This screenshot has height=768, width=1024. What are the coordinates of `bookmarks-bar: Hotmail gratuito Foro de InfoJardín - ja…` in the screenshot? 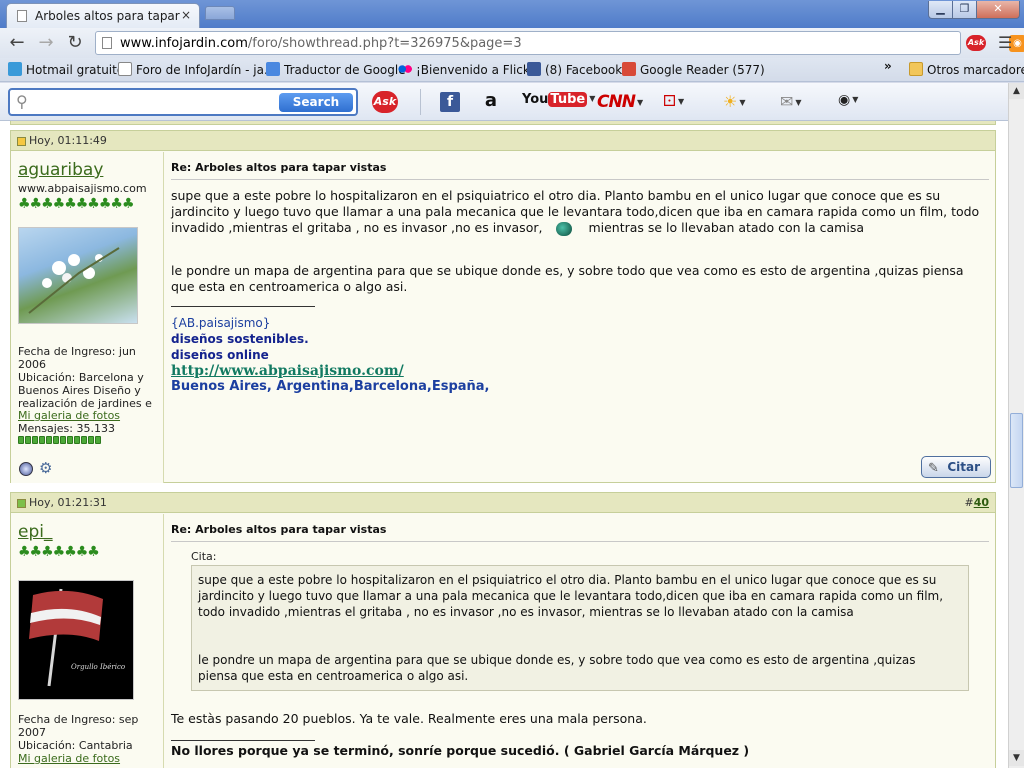 It's located at (512, 70).